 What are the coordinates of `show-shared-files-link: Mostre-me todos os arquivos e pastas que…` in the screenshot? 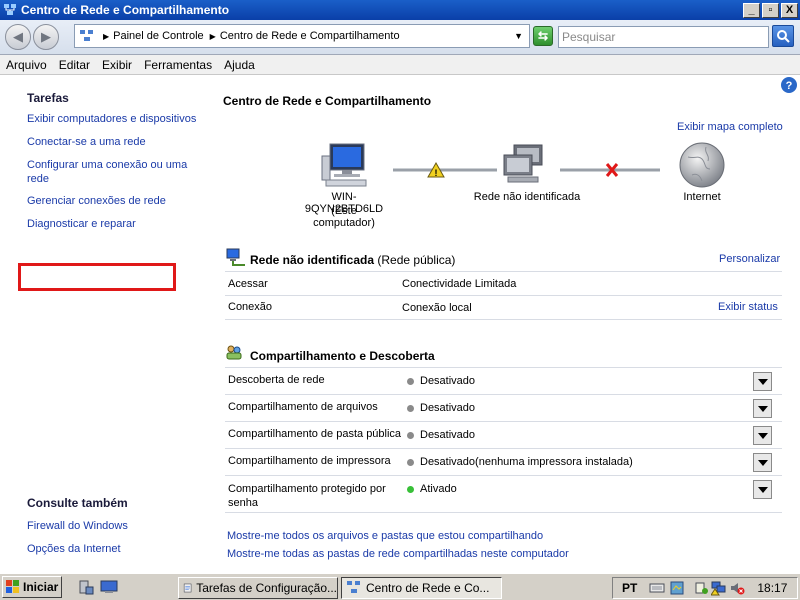 It's located at (385, 536).